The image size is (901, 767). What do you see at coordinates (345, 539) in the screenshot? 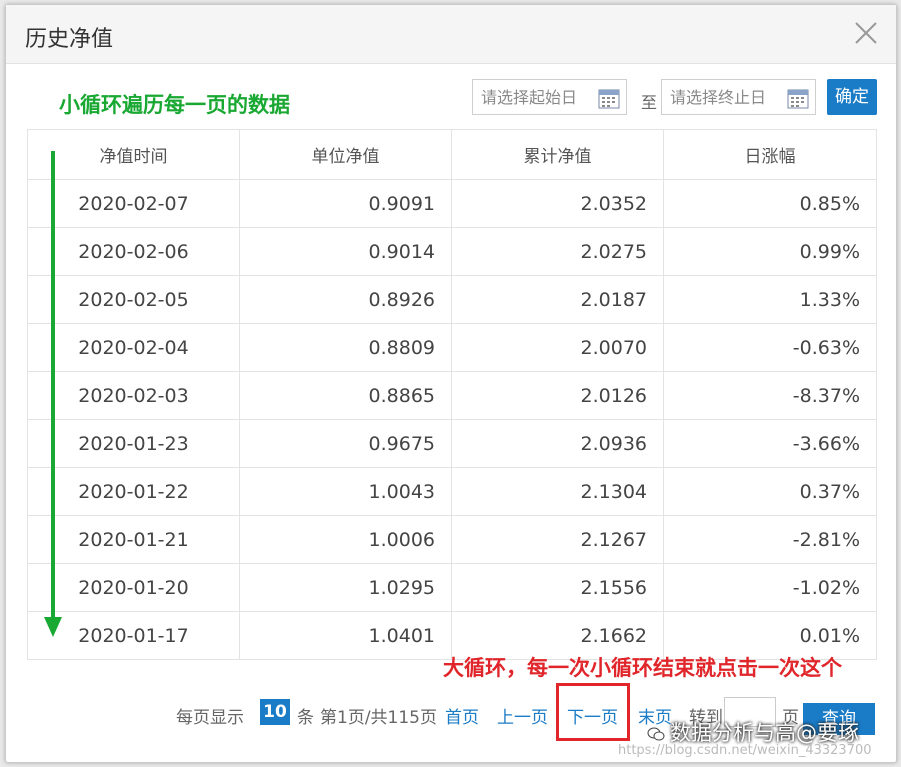
I see `unit-nav-cell: 1.0006` at bounding box center [345, 539].